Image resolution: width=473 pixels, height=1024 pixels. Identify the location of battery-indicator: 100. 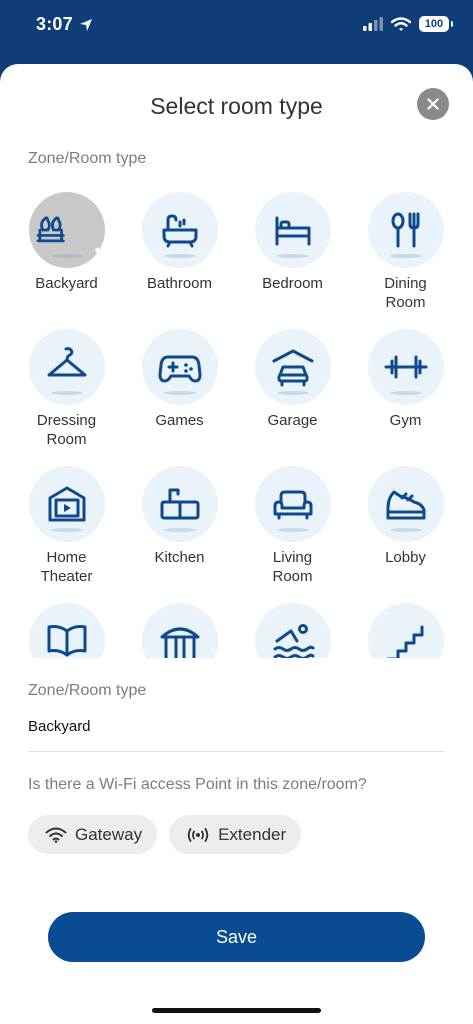
(436, 24).